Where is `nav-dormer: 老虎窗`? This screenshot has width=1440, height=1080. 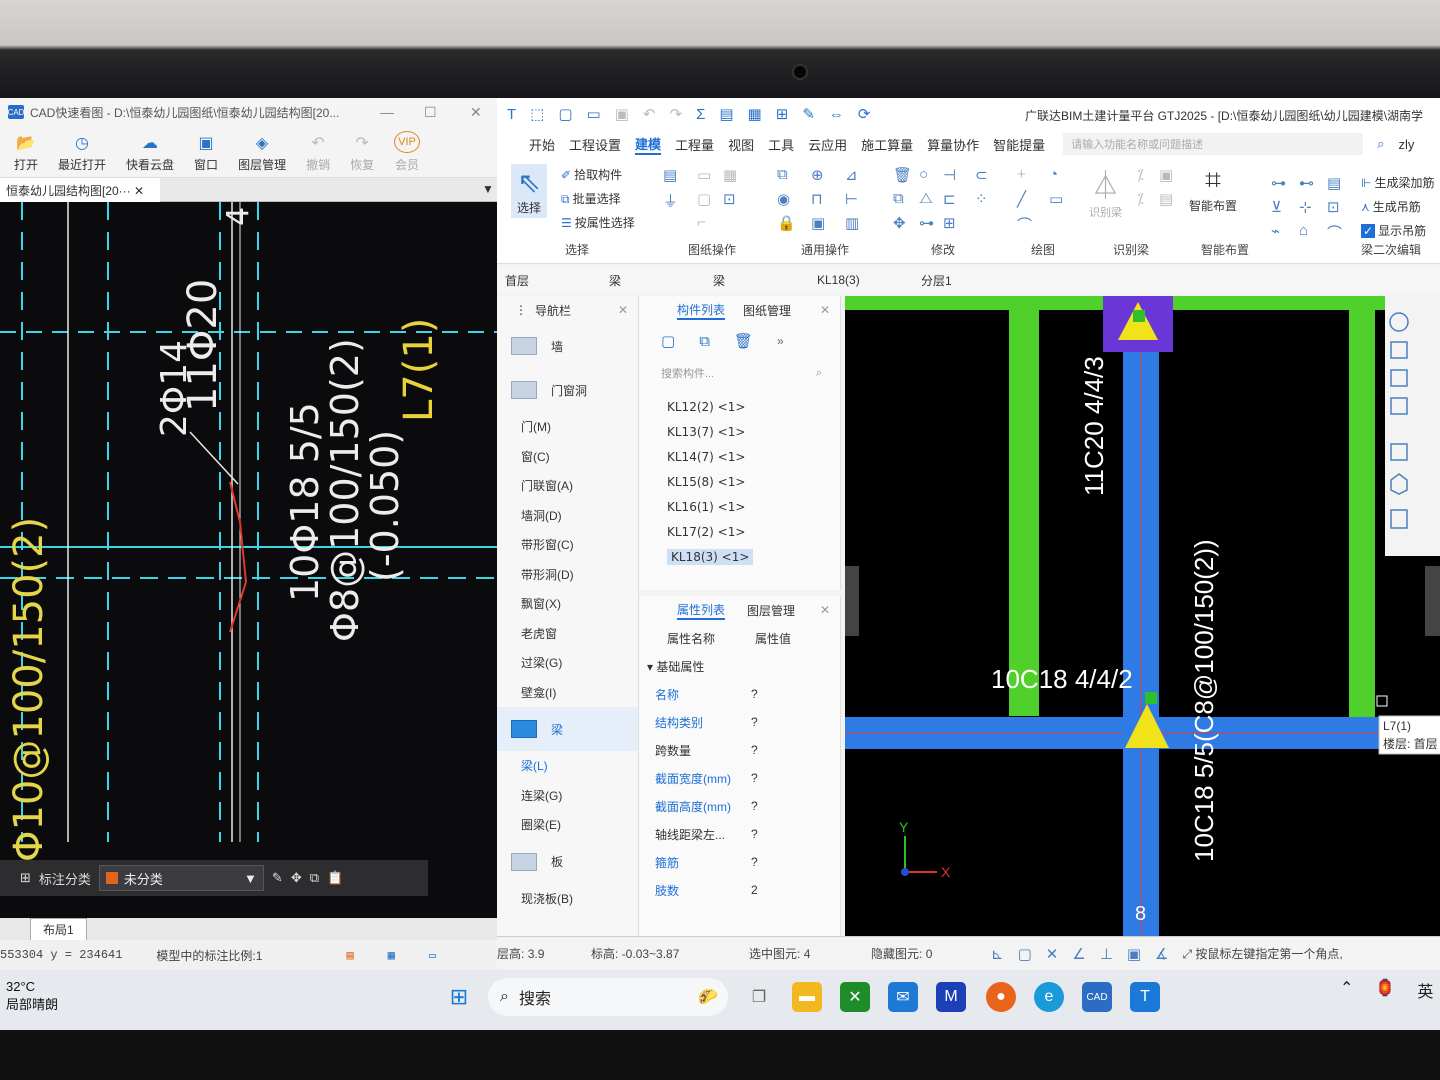 nav-dormer: 老虎窗 is located at coordinates (567, 634).